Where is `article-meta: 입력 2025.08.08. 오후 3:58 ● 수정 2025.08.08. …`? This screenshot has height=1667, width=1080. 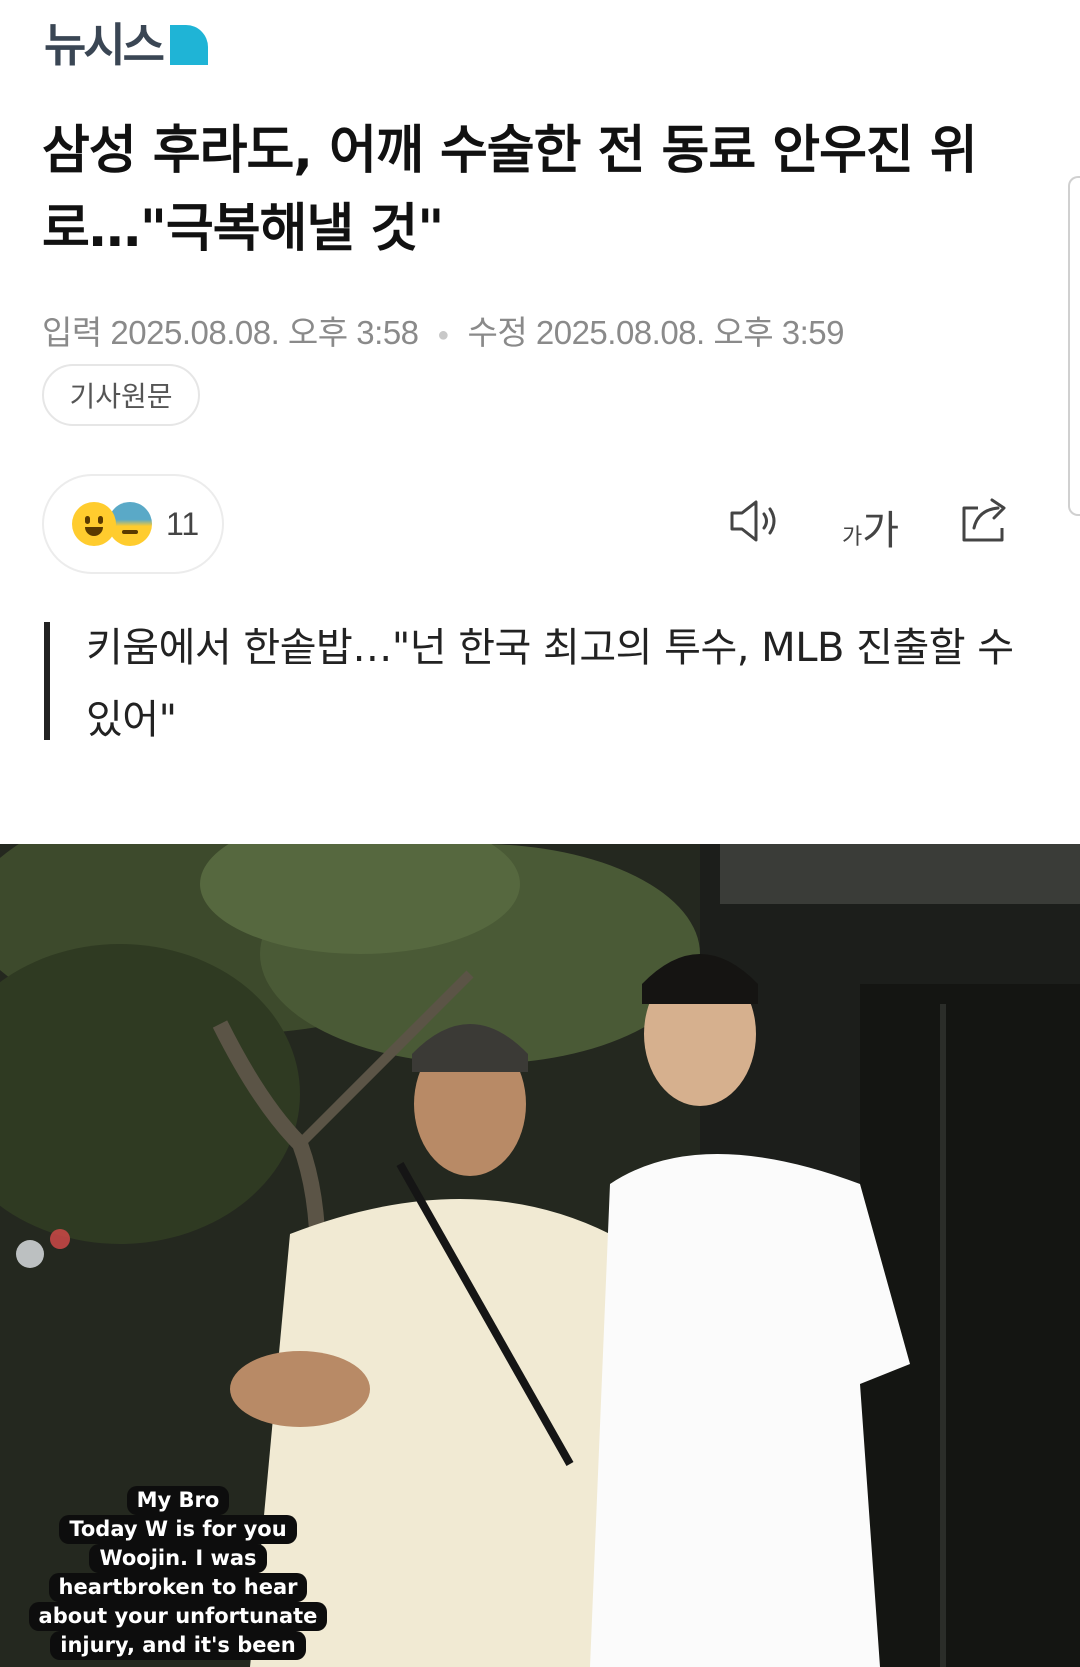
article-meta: 입력 2025.08.08. 오후 3:58 ● 수정 2025.08.08. … is located at coordinates (443, 330).